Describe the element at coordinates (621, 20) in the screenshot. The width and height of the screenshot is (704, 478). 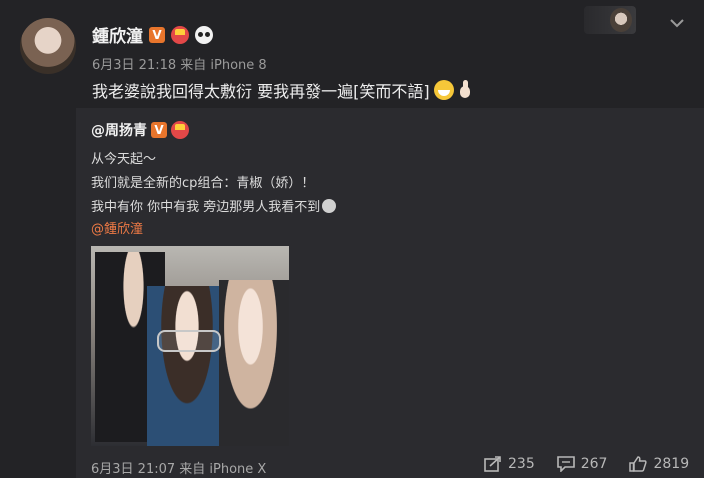
I see `thumbnail-face-icon` at that location.